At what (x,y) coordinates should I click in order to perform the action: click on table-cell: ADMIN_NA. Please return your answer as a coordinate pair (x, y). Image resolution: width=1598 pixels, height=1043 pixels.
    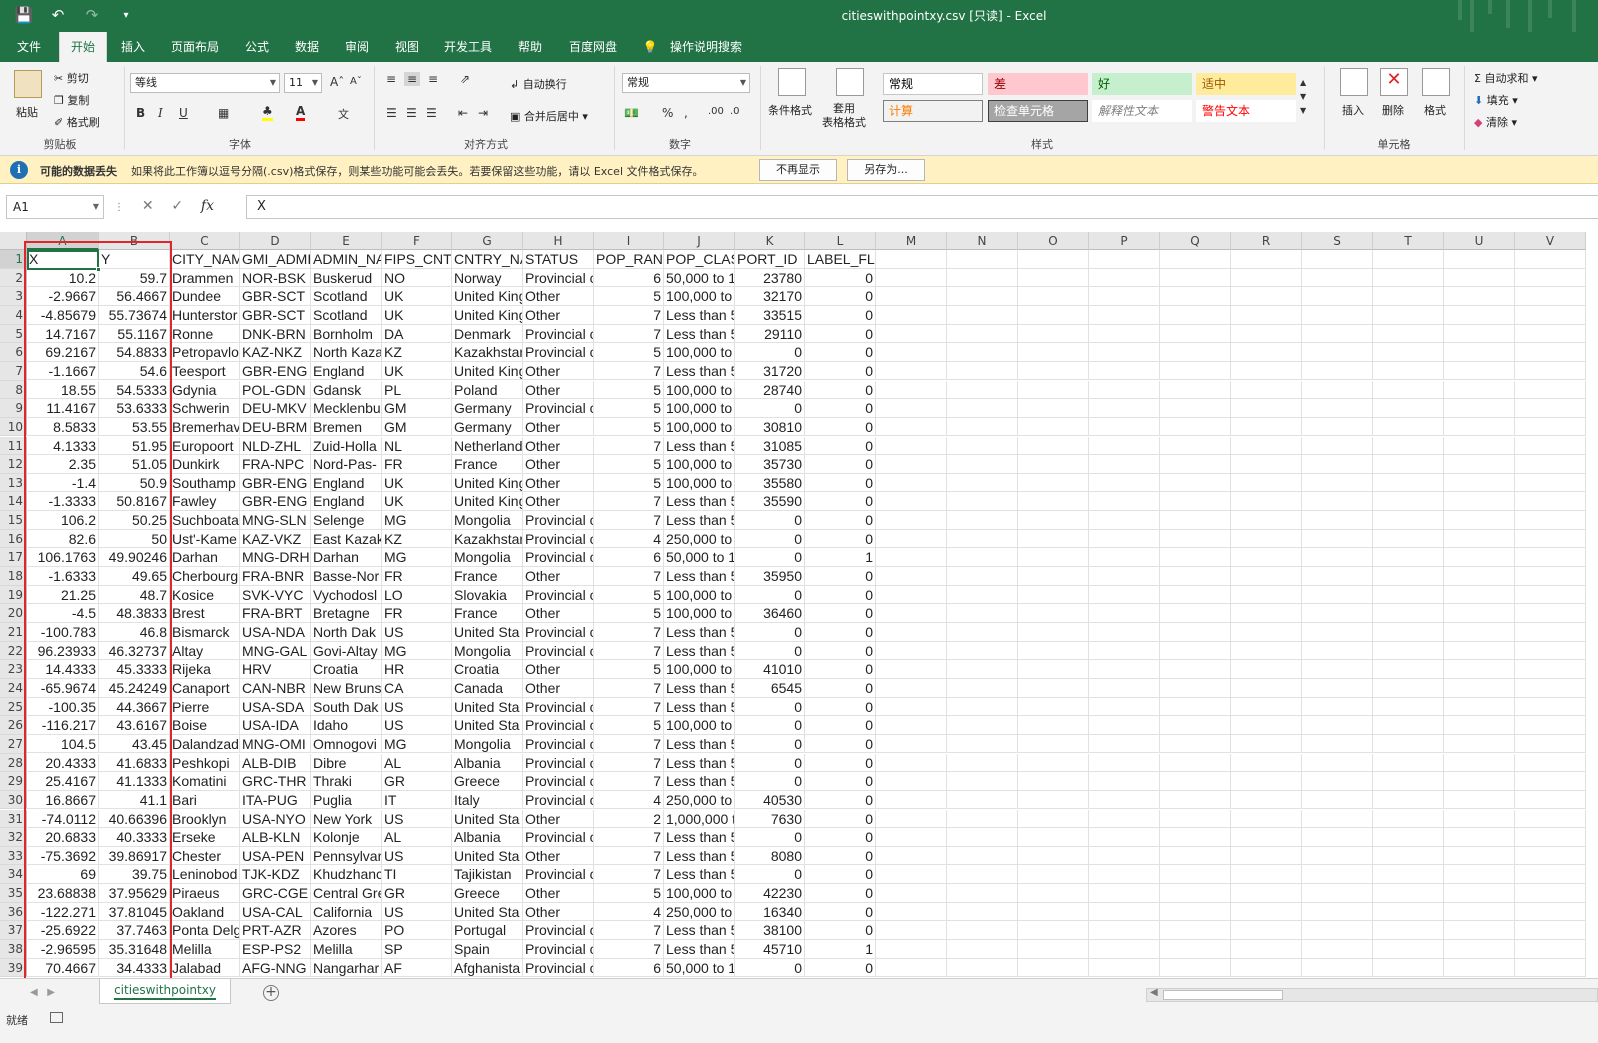
    Looking at the image, I should click on (346, 259).